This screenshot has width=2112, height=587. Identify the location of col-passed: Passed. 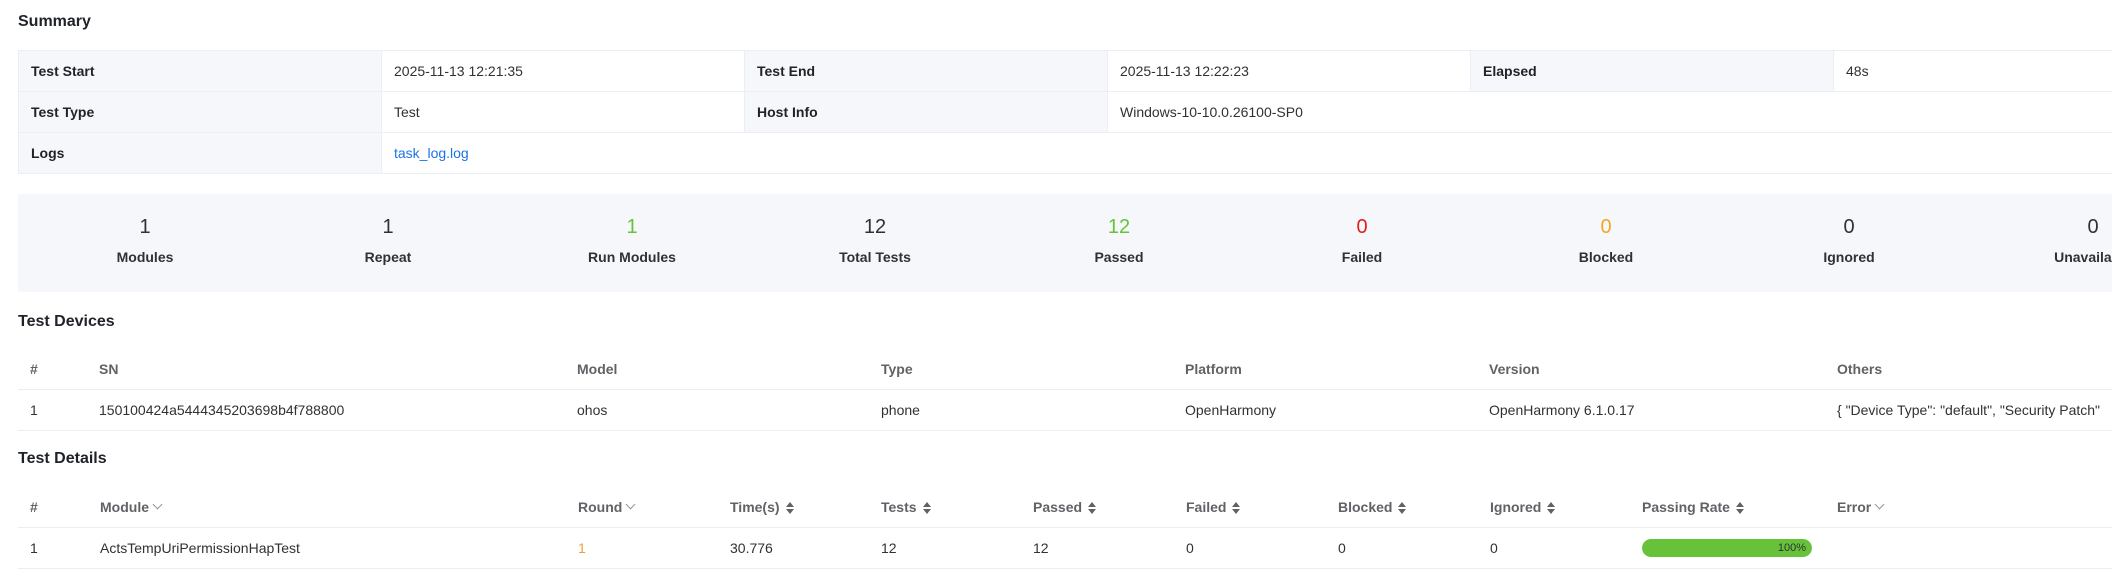
(1065, 507).